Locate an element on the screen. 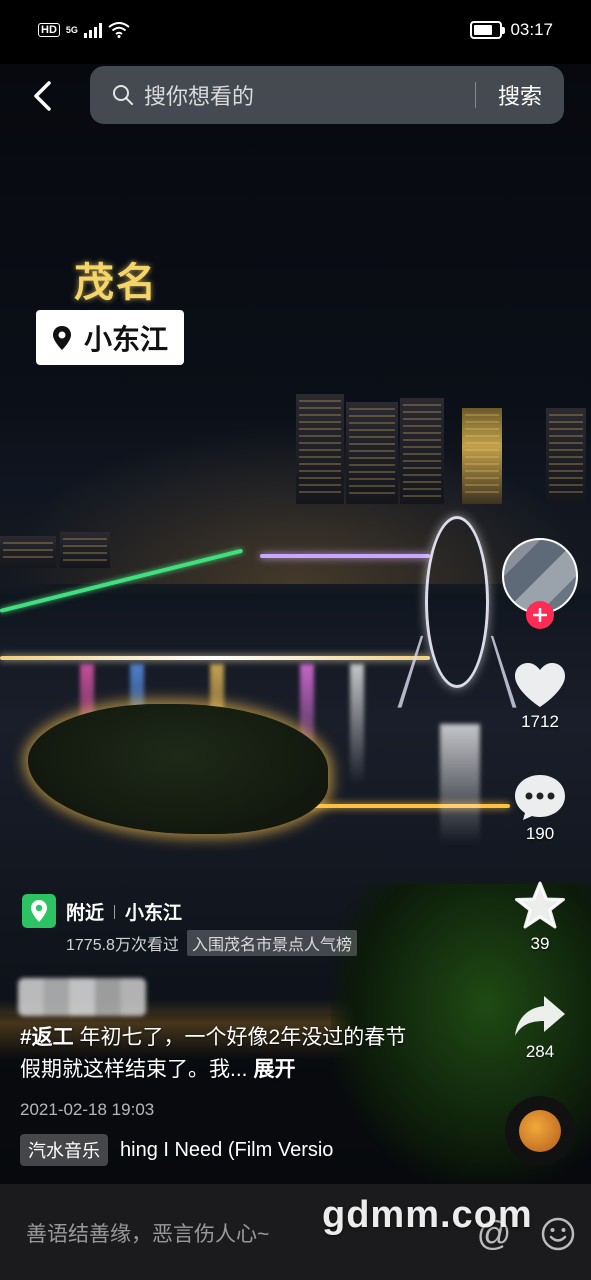  author-name is located at coordinates (82, 997).